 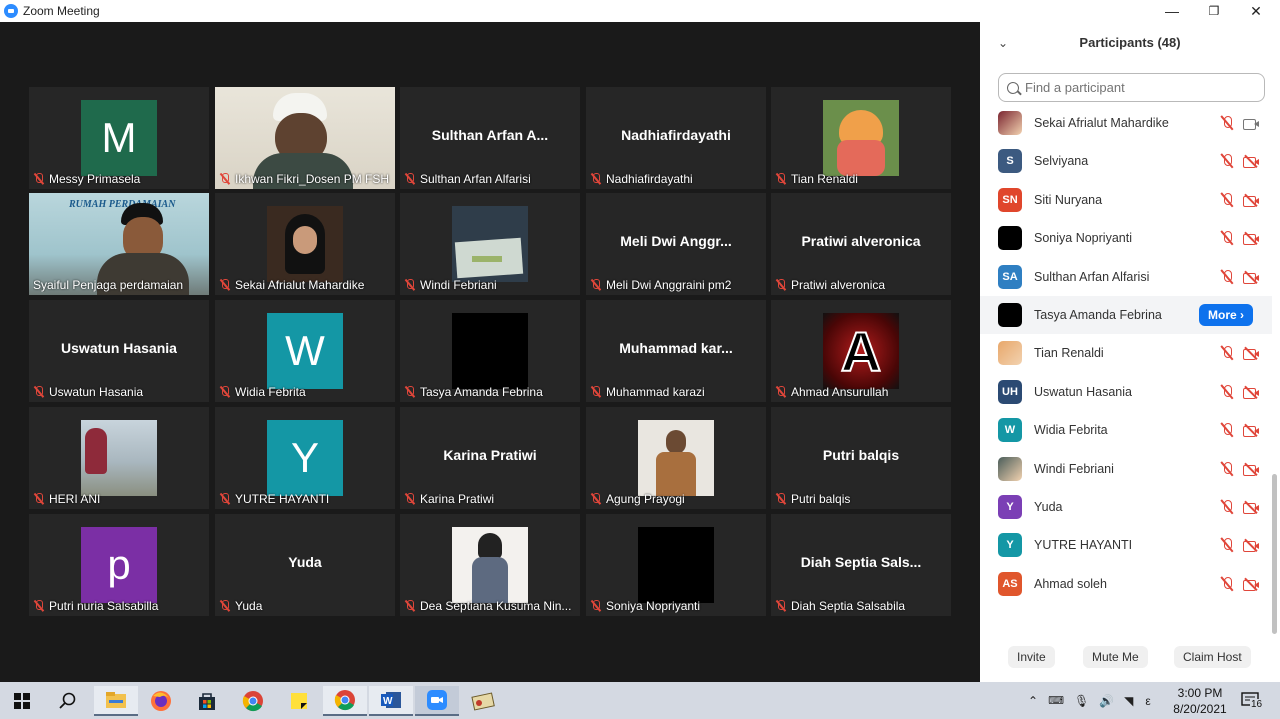 What do you see at coordinates (676, 458) in the screenshot?
I see `video-tile: Agung Prayogi` at bounding box center [676, 458].